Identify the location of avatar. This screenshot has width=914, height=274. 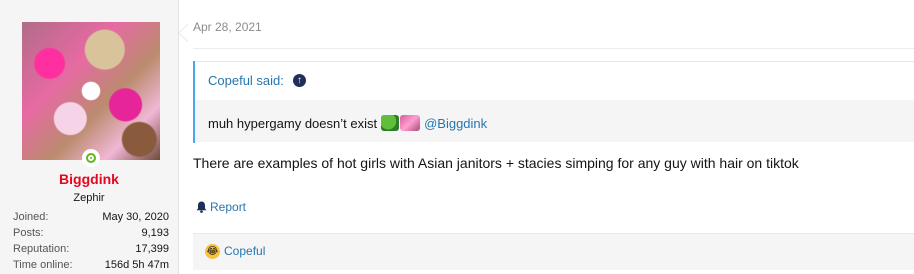
(91, 91).